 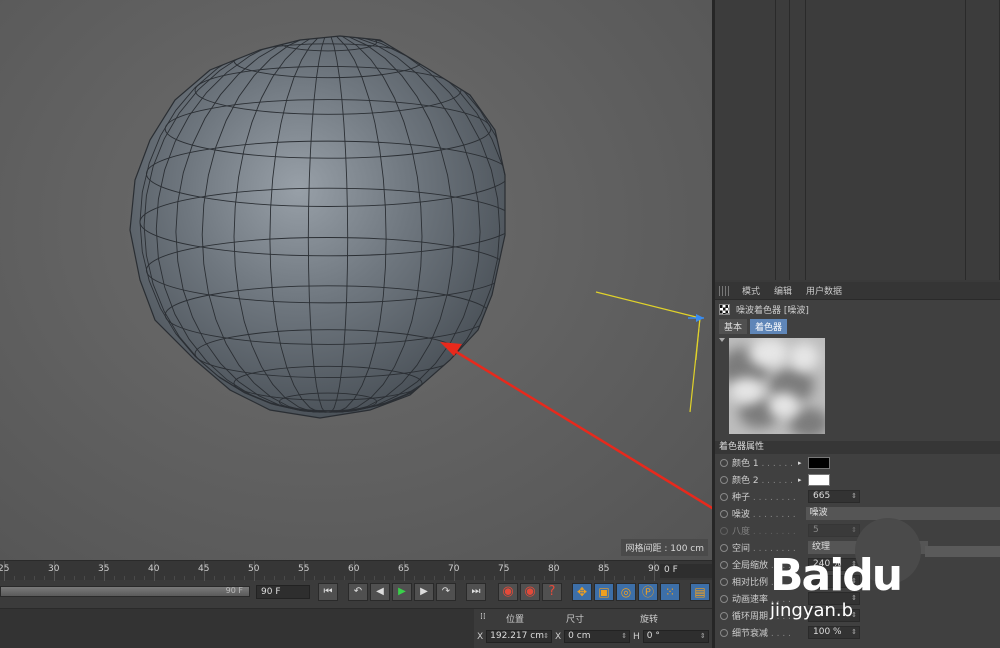 I want to click on go-end-icon: ⏭, so click(x=476, y=591).